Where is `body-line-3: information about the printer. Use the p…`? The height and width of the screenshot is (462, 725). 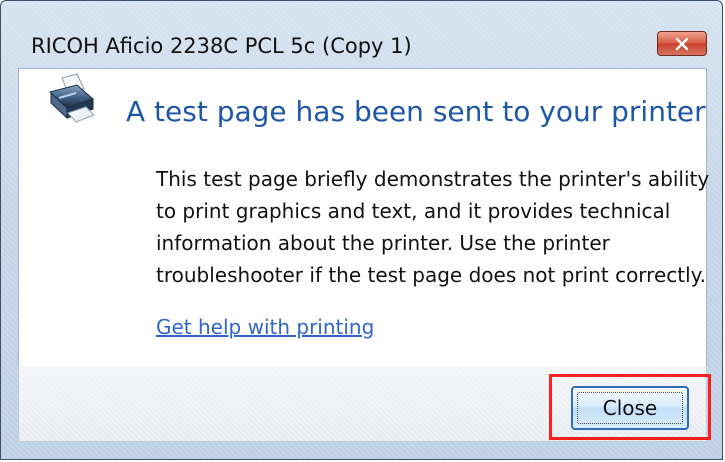
body-line-3: information about the printer. Use the p… is located at coordinates (383, 243).